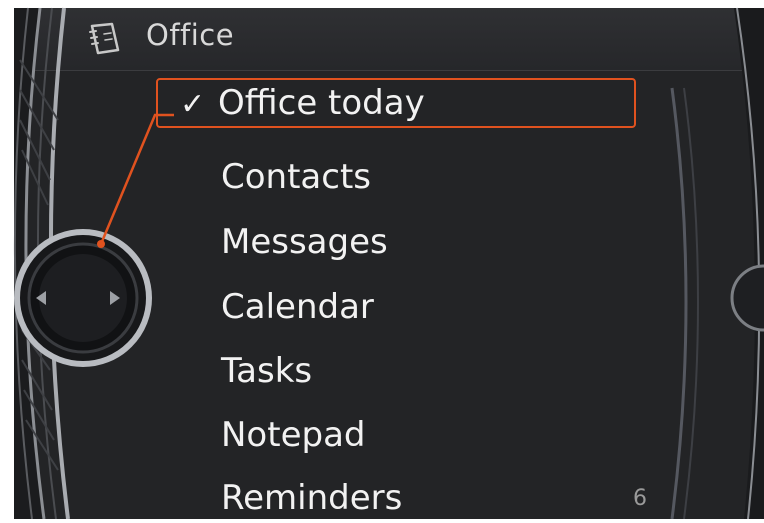 This screenshot has width=764, height=523. I want to click on menu-item-label: Messages, so click(304, 242).